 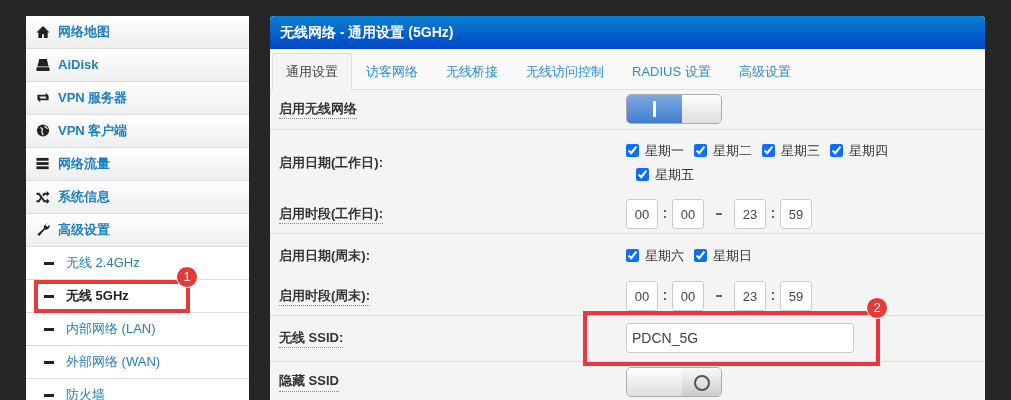 What do you see at coordinates (764, 71) in the screenshot?
I see `tab: 高级设置` at bounding box center [764, 71].